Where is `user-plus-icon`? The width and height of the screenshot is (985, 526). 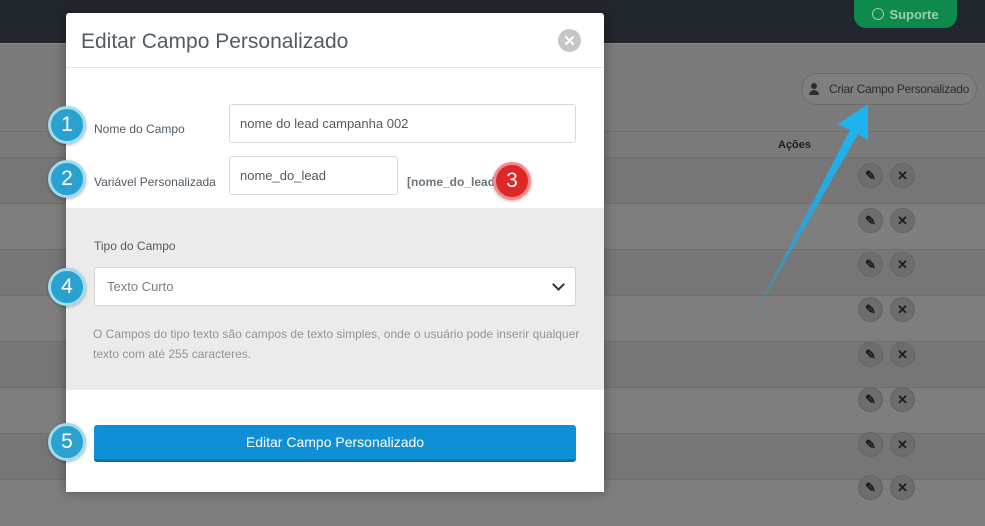 user-plus-icon is located at coordinates (816, 89).